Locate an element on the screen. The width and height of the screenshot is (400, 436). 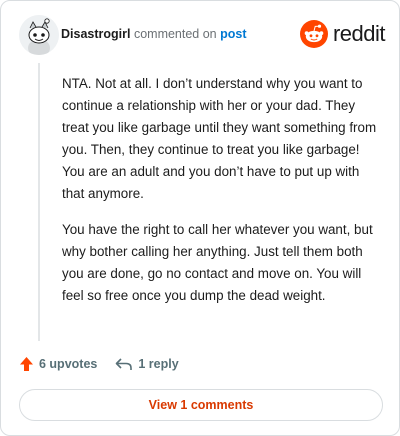
reddit-logo-icon is located at coordinates (313, 34).